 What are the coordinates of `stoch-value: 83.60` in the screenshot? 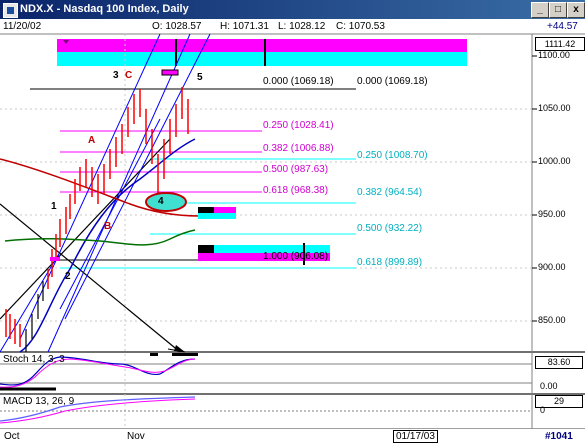 It's located at (559, 362).